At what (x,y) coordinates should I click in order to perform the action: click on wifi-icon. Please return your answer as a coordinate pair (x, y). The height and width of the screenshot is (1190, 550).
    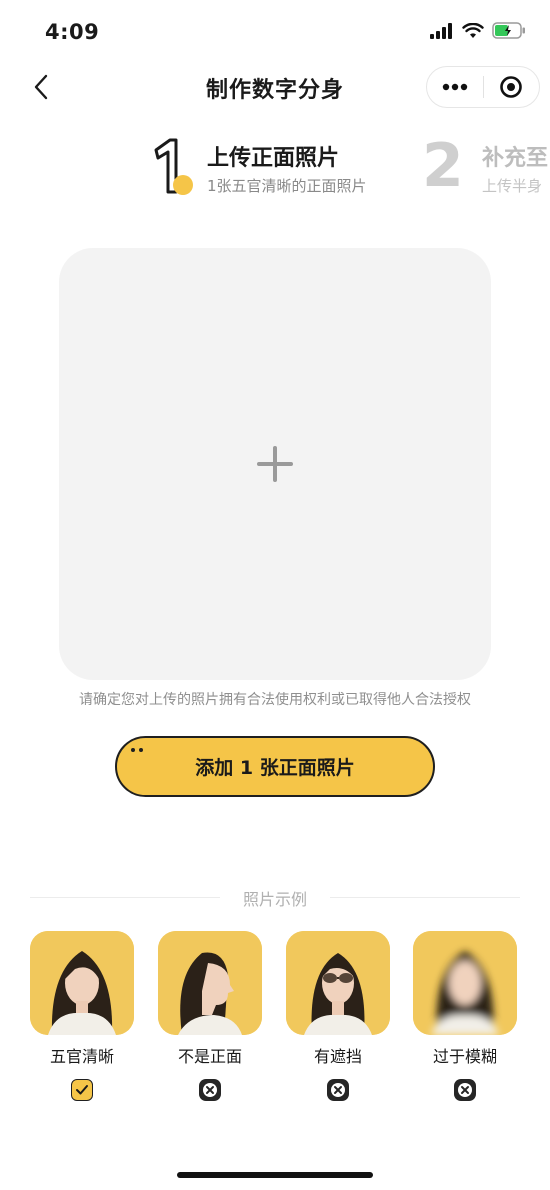
    Looking at the image, I should click on (473, 30).